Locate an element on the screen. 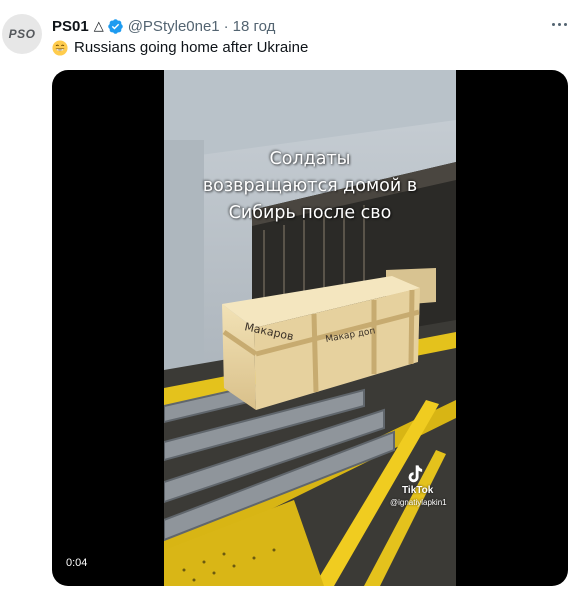 This screenshot has height=595, width=581. verified-badge-icon is located at coordinates (115, 26).